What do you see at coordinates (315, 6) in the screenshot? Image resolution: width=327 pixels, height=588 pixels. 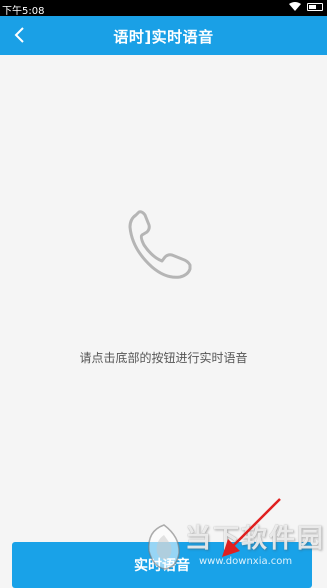 I see `battery-icon` at bounding box center [315, 6].